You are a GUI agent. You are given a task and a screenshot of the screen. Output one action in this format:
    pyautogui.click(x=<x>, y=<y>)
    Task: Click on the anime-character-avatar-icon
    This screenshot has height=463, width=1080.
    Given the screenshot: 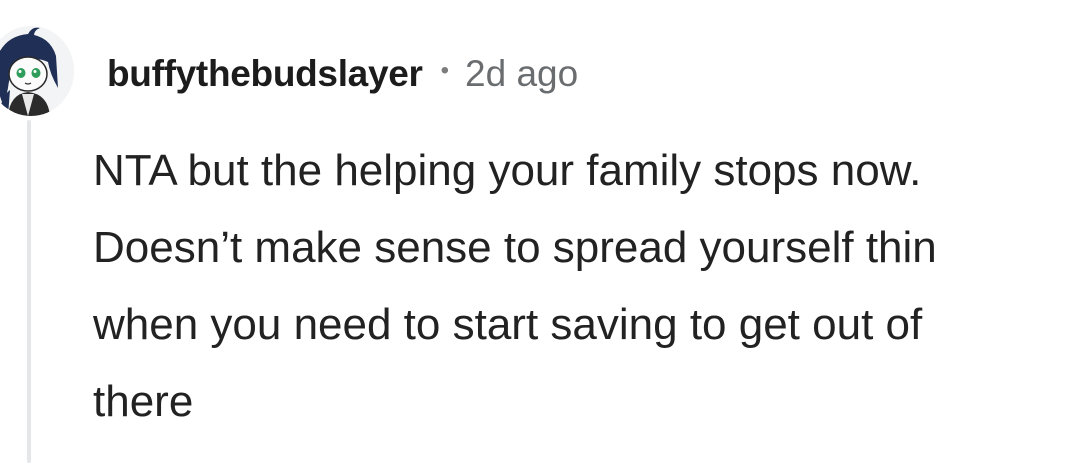 What is the action you would take?
    pyautogui.click(x=37, y=71)
    